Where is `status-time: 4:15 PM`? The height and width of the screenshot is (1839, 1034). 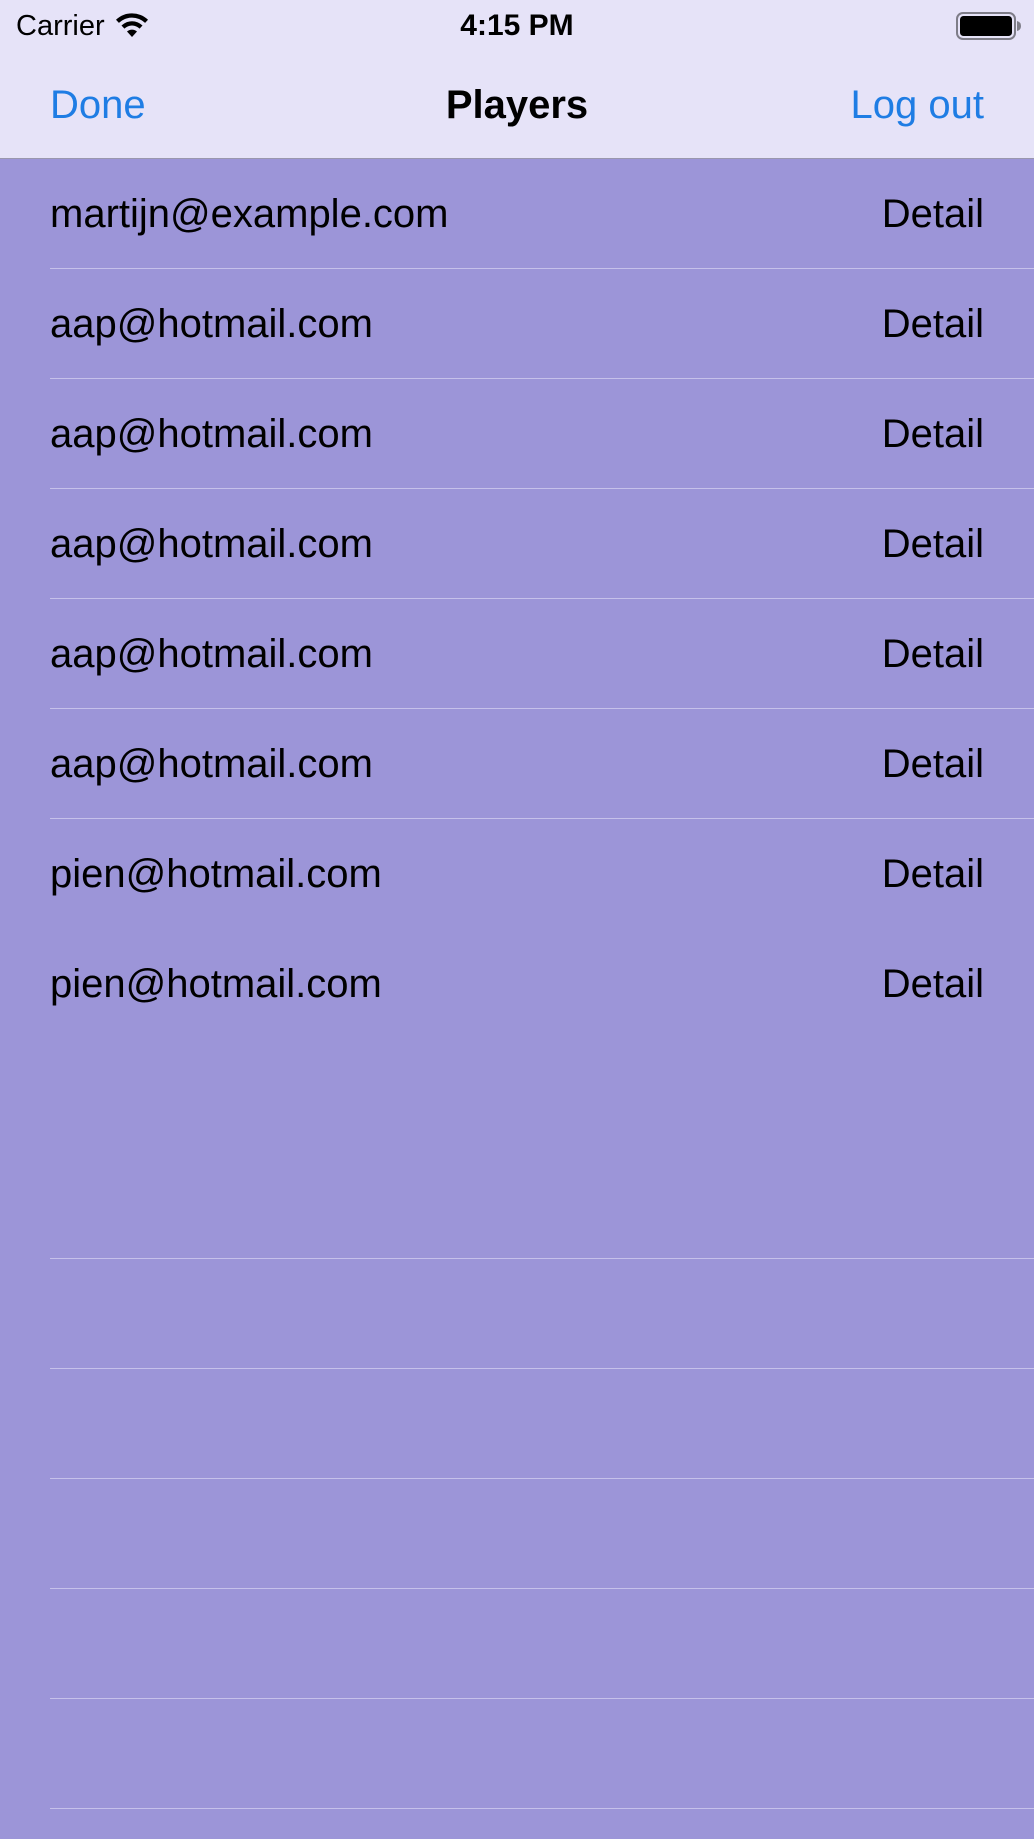
status-time: 4:15 PM is located at coordinates (517, 25).